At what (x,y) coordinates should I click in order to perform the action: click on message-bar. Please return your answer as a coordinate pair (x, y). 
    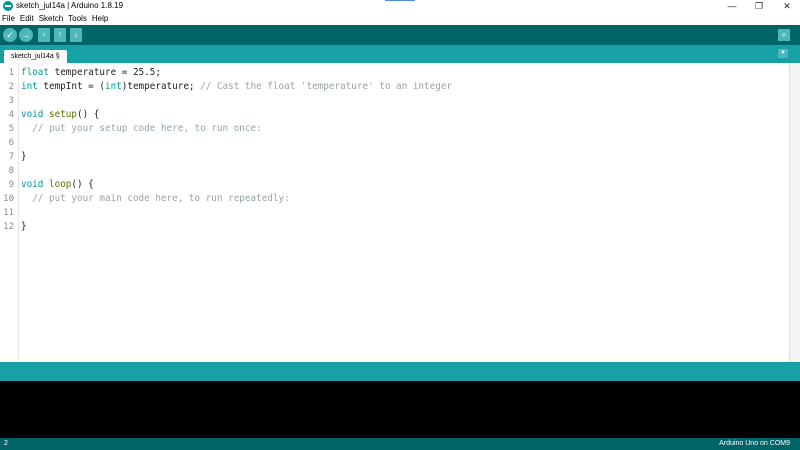
    Looking at the image, I should click on (400, 371).